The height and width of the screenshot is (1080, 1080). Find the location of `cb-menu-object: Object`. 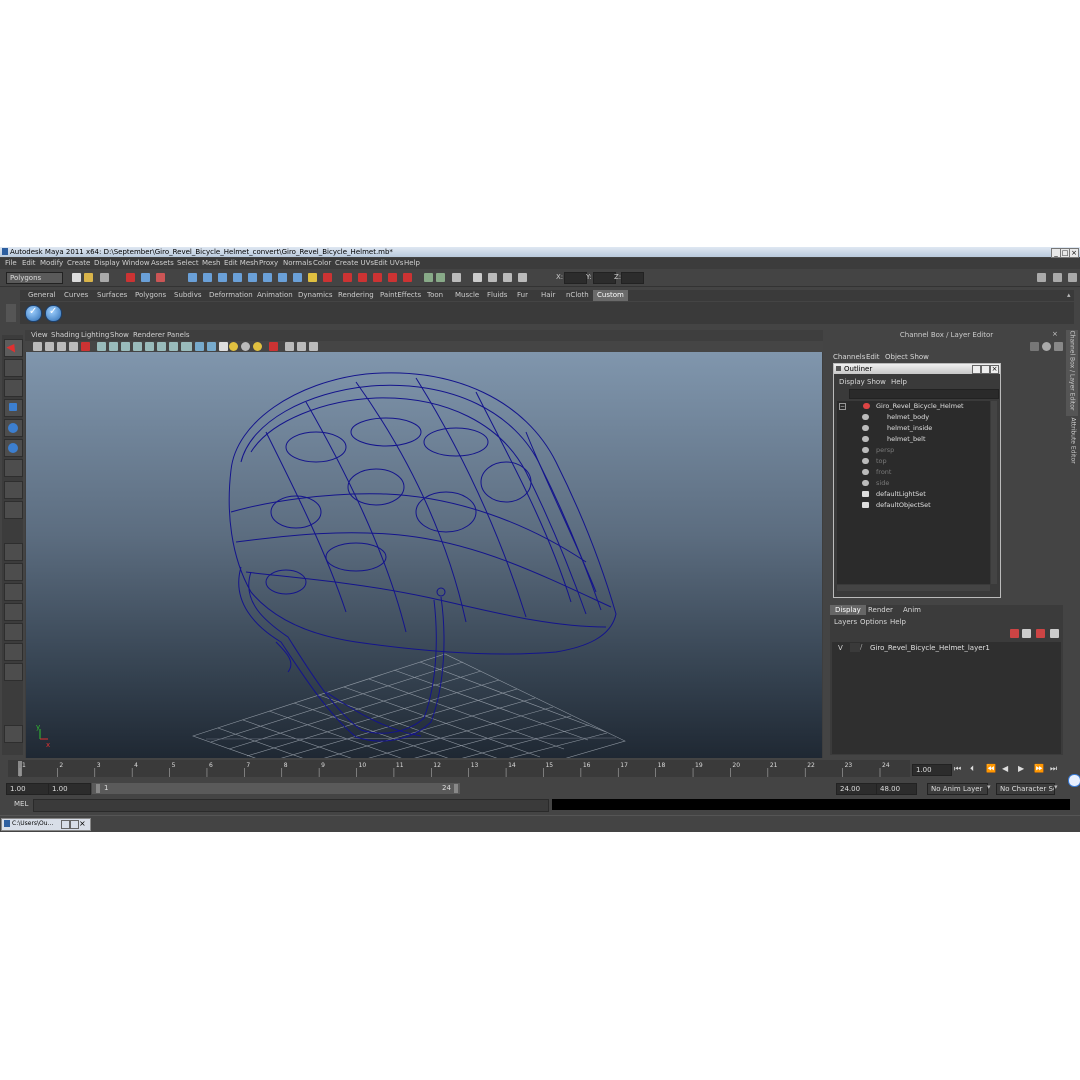

cb-menu-object: Object is located at coordinates (896, 357).